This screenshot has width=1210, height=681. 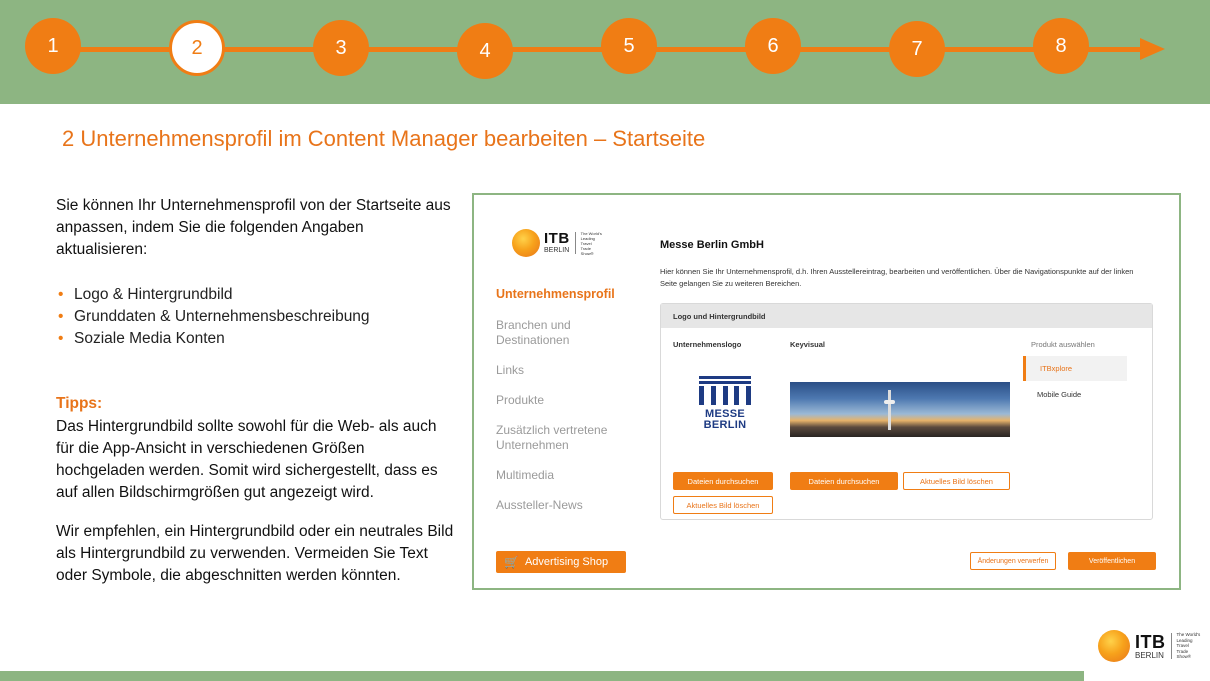 What do you see at coordinates (1075, 394) in the screenshot?
I see `product-item-mobile-guide: Mobile Guide` at bounding box center [1075, 394].